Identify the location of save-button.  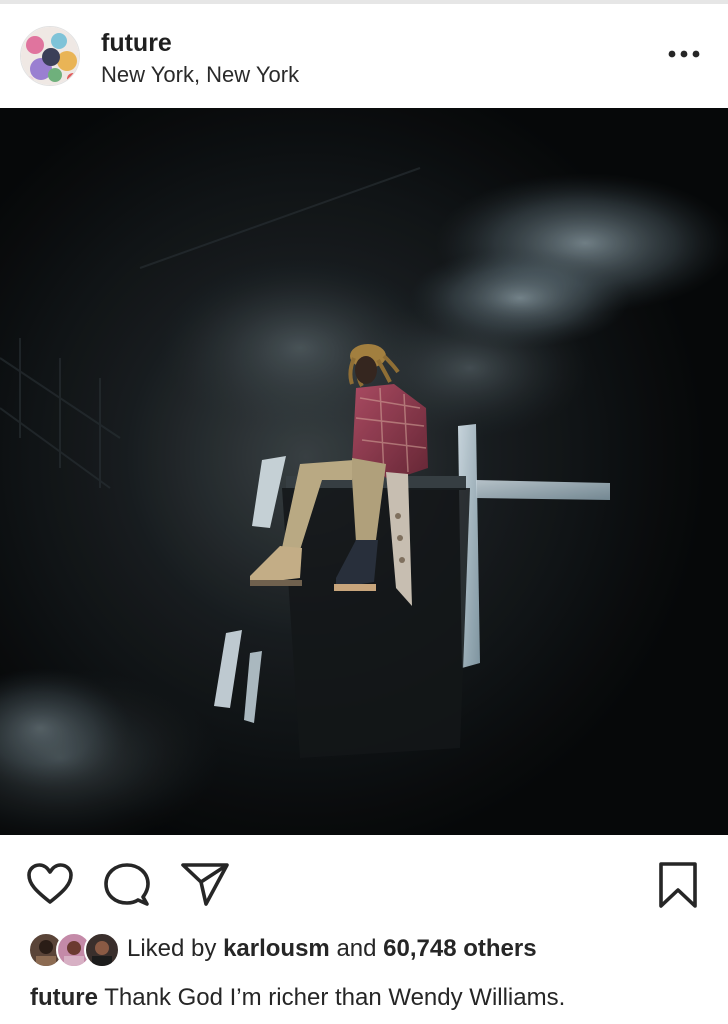
(678, 885).